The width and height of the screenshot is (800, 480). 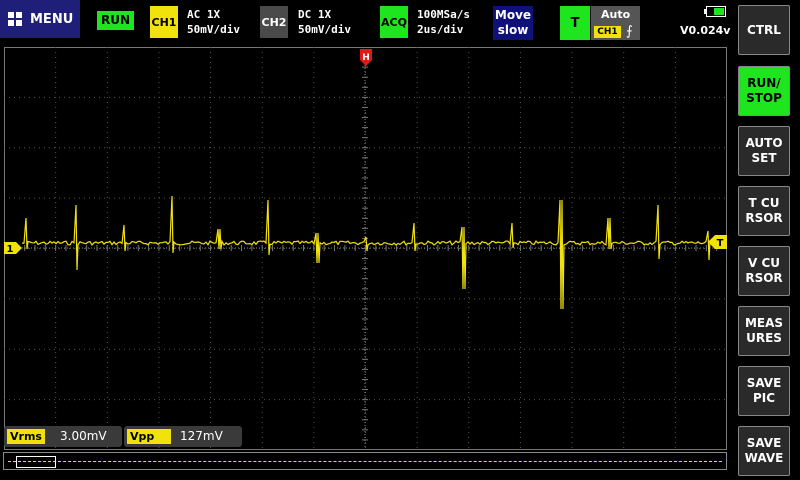 What do you see at coordinates (15, 19) in the screenshot?
I see `menu-grid-icon` at bounding box center [15, 19].